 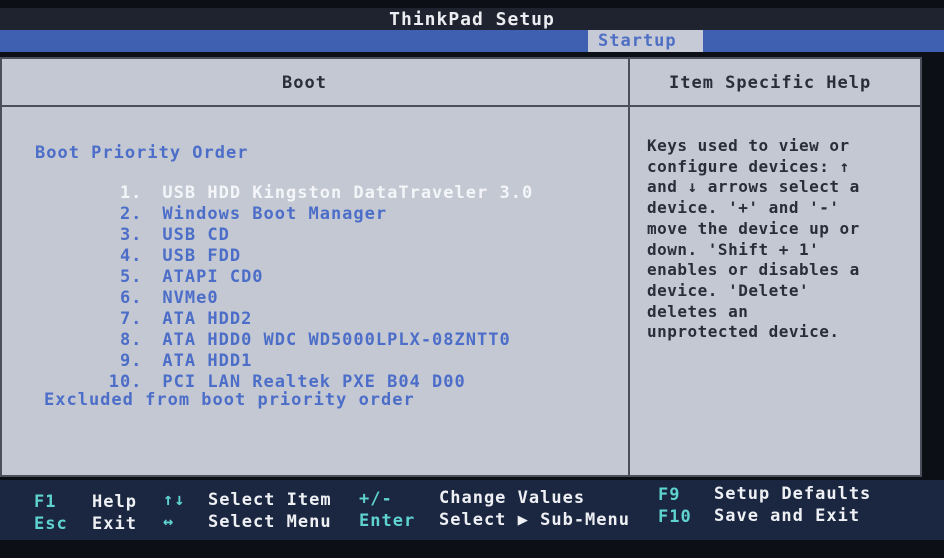 I want to click on help-line: move the device up or, so click(x=753, y=228).